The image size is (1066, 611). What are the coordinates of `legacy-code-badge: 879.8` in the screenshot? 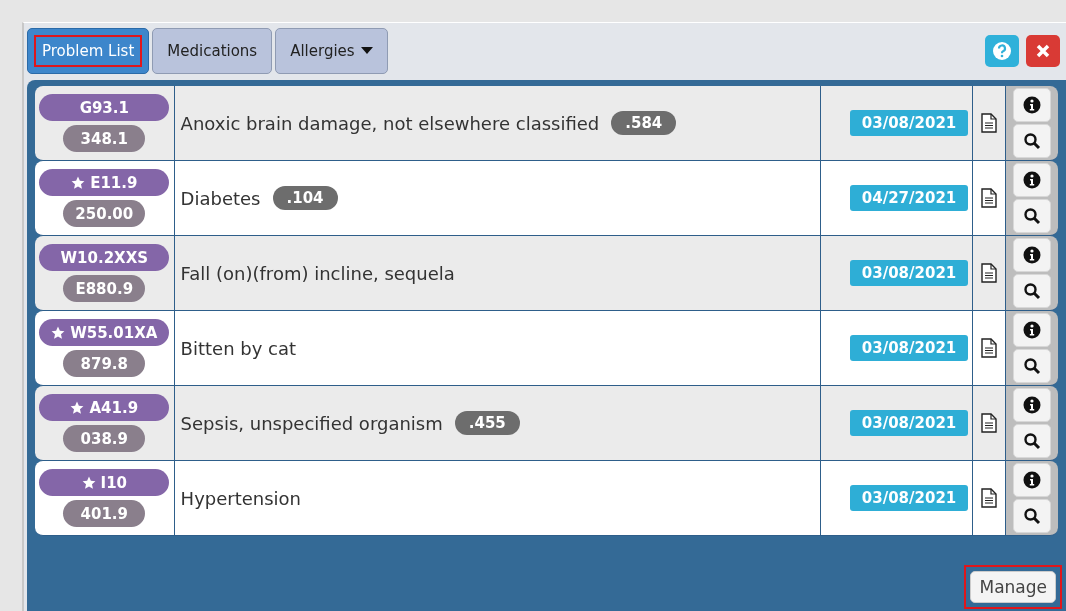 It's located at (104, 363).